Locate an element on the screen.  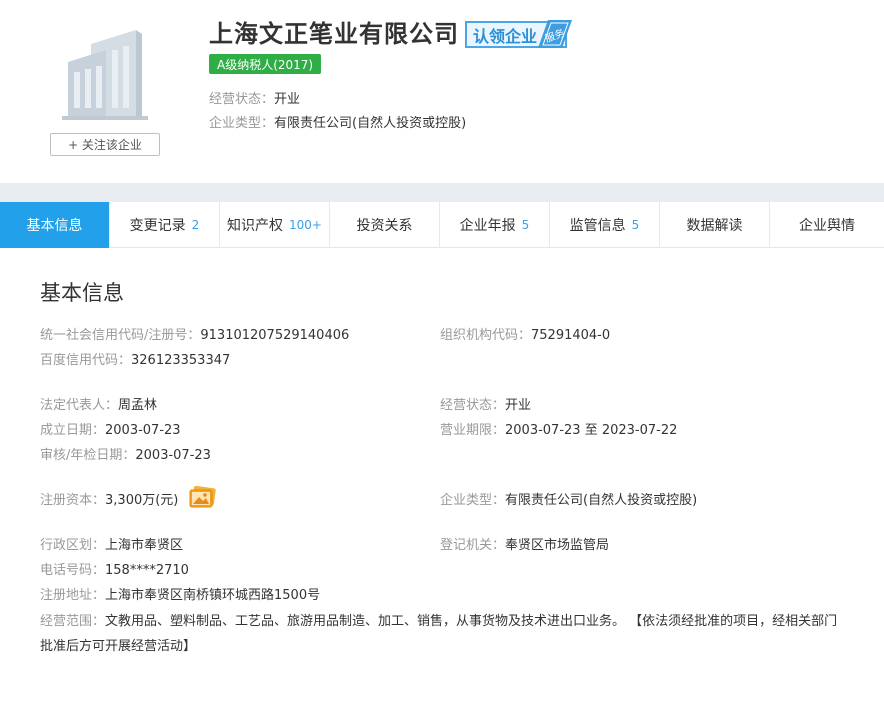
field-value: 3,300万(元) is located at coordinates (142, 500).